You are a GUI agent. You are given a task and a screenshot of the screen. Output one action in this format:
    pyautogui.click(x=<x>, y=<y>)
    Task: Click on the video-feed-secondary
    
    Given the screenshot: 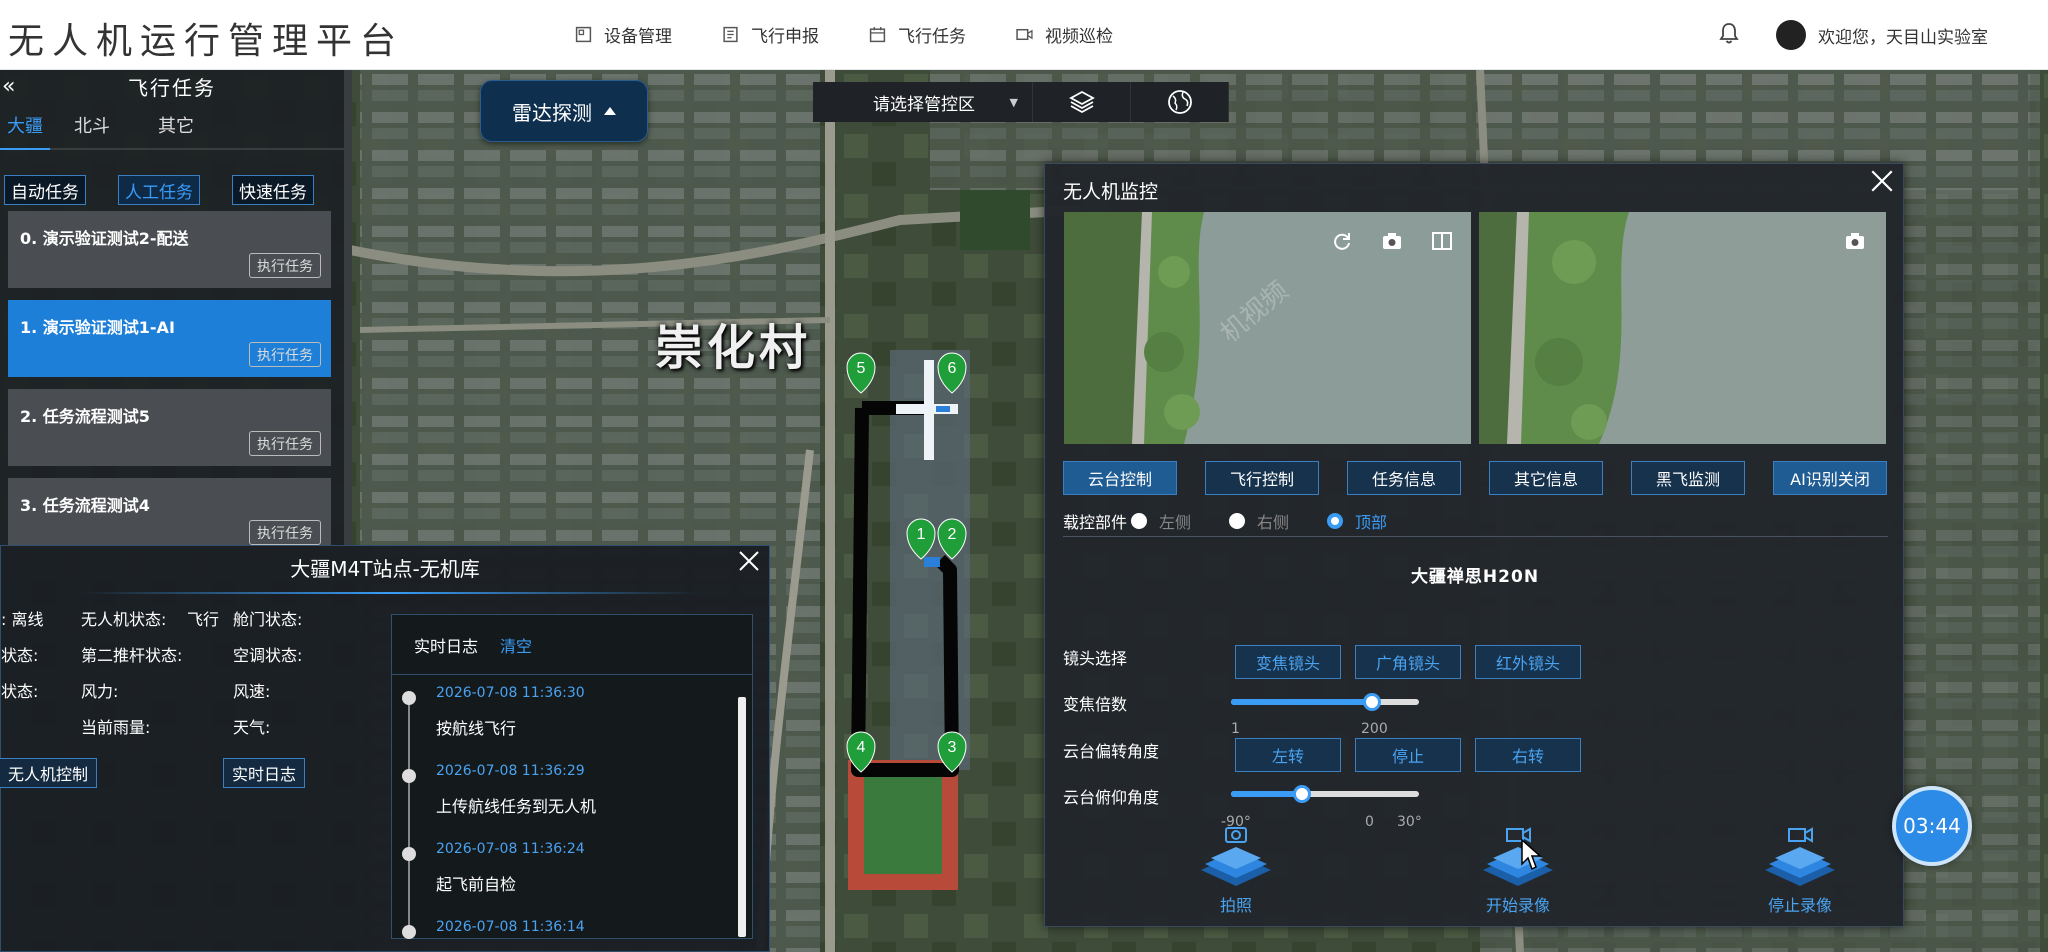 What is the action you would take?
    pyautogui.click(x=1682, y=328)
    